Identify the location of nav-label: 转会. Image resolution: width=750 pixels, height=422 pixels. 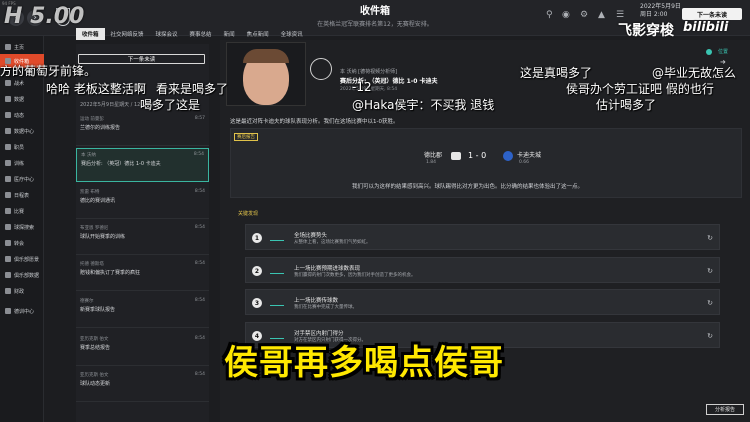
(19, 243).